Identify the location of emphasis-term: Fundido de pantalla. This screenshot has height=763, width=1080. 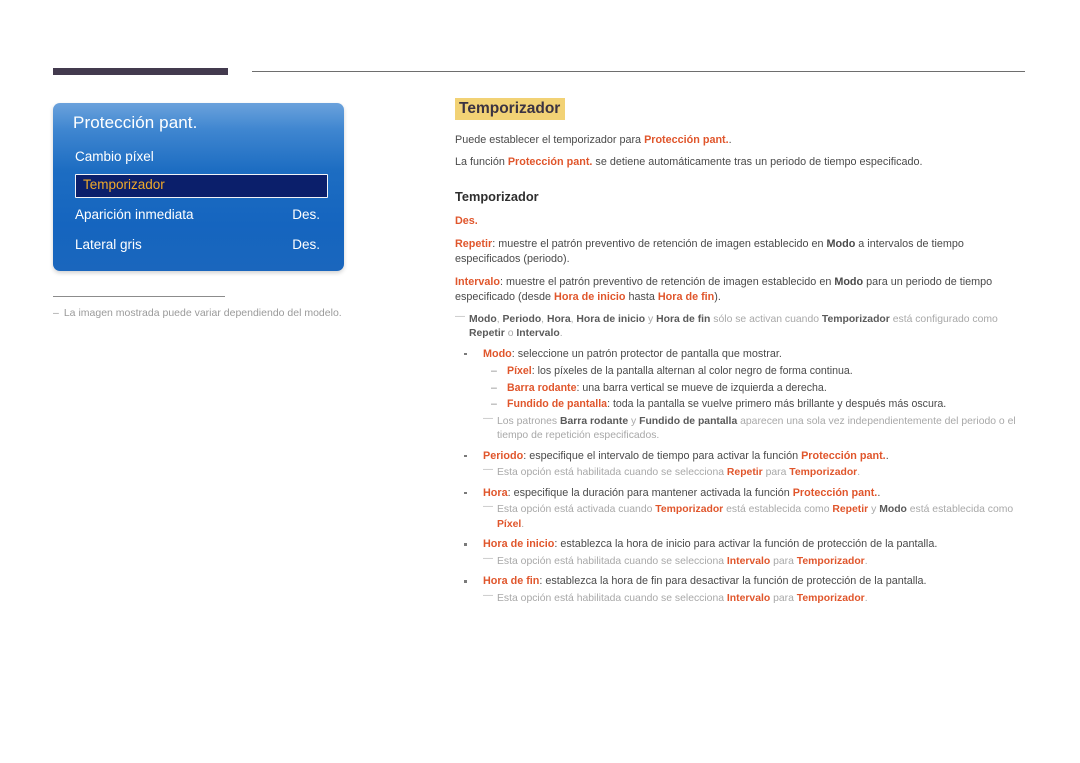
(557, 404).